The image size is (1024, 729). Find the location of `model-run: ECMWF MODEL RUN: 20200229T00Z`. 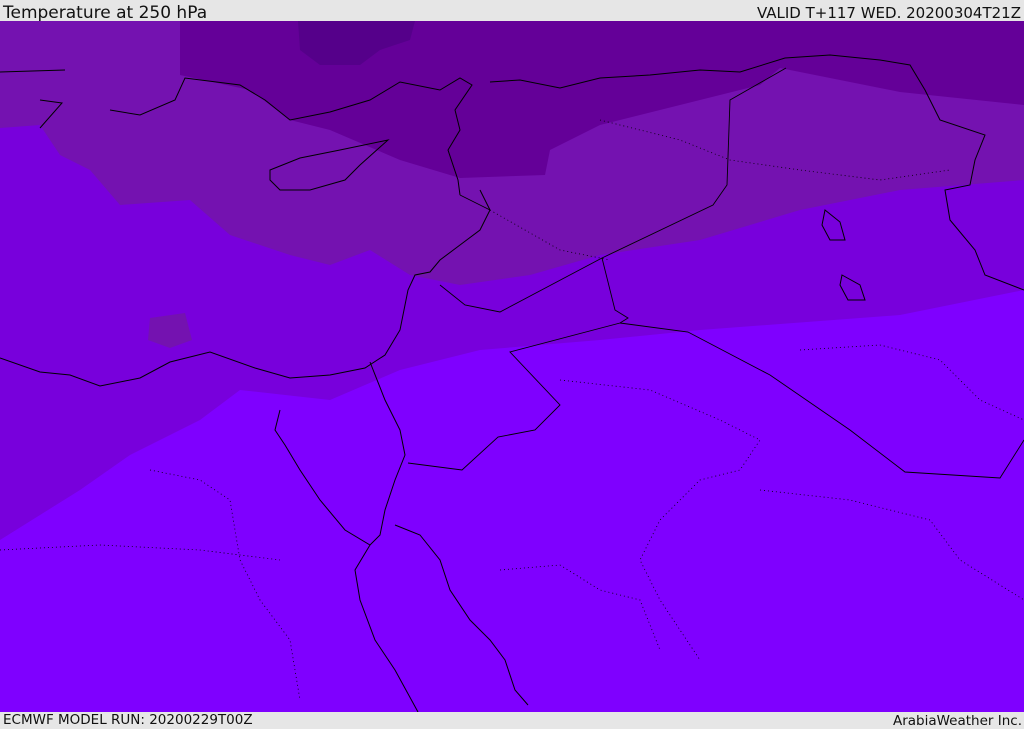

model-run: ECMWF MODEL RUN: 20200229T00Z is located at coordinates (128, 720).